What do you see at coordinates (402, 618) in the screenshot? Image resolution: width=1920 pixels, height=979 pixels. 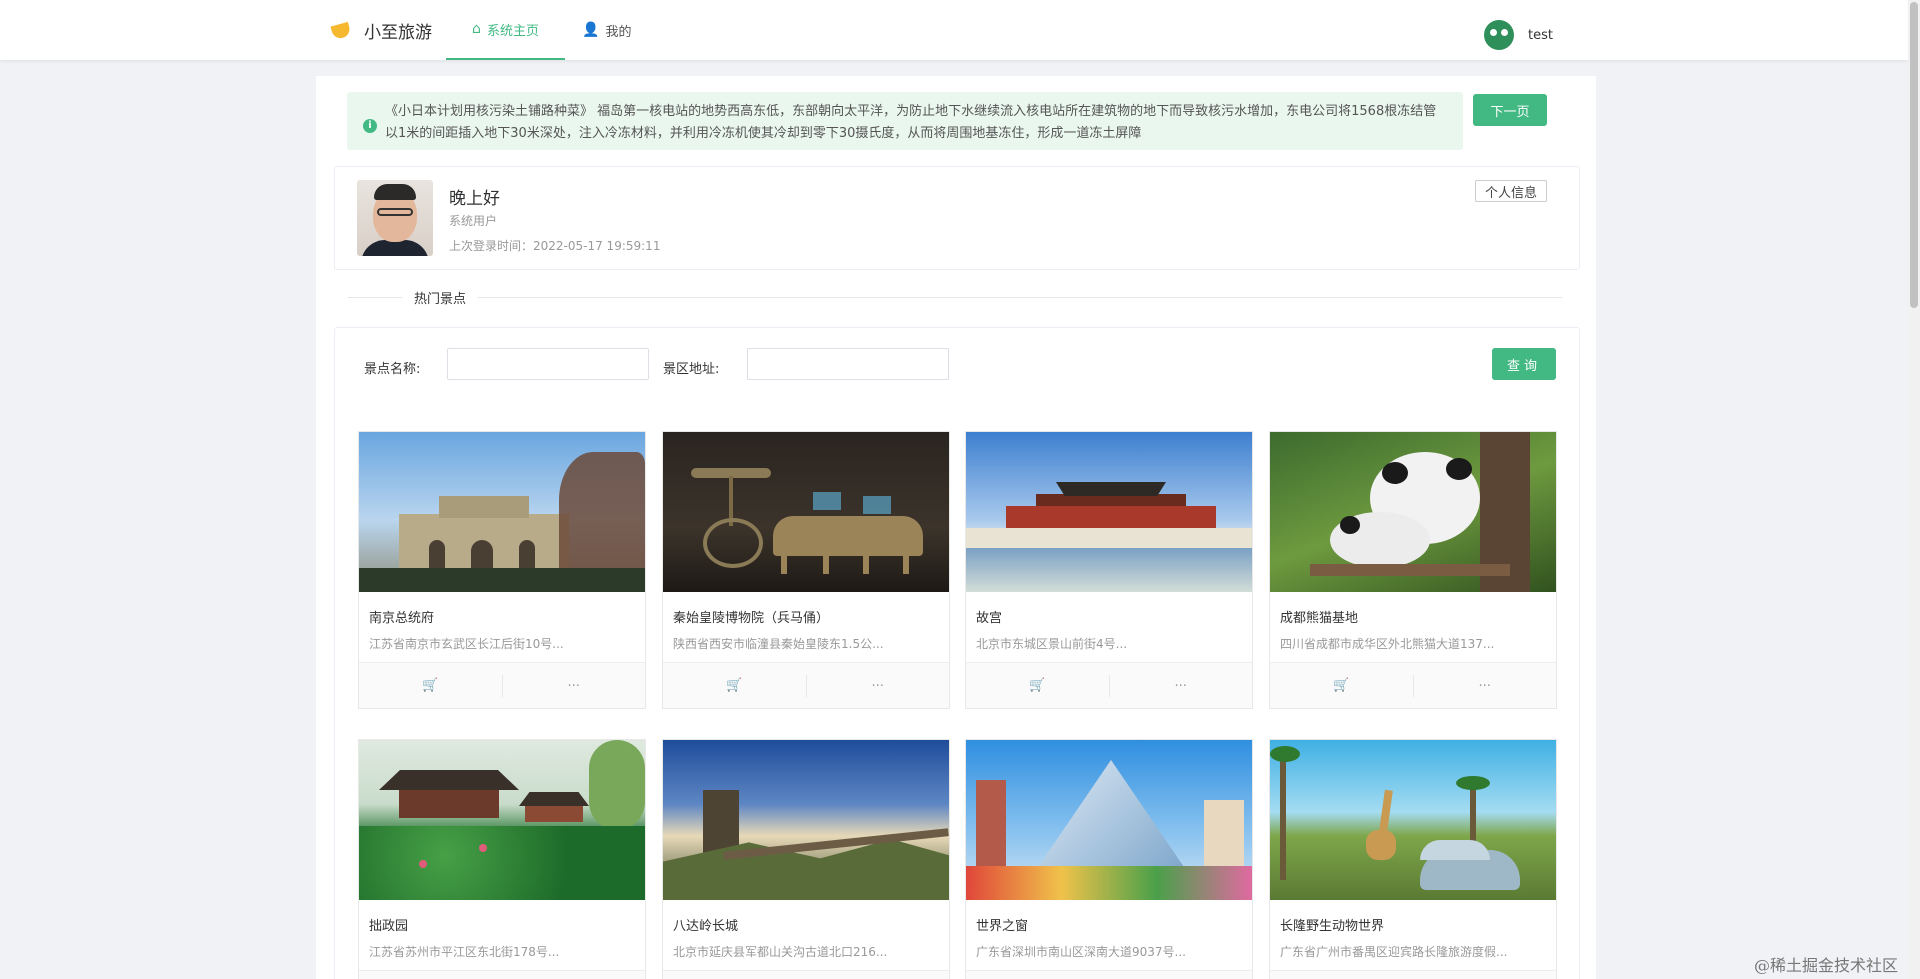 I see `spot-title: 南京总统府` at bounding box center [402, 618].